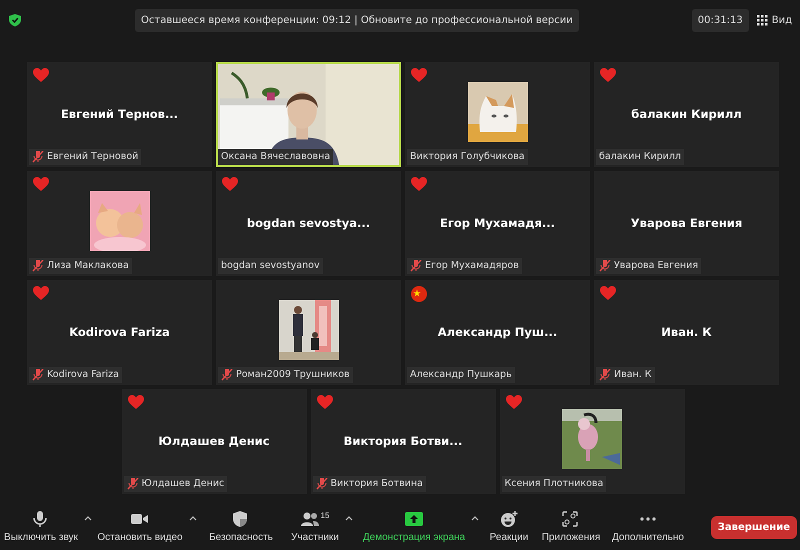  Describe the element at coordinates (753, 527) in the screenshot. I see `end-button: Завершение` at that location.